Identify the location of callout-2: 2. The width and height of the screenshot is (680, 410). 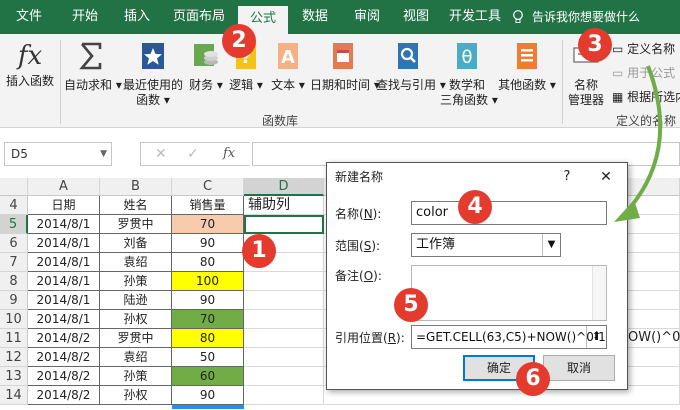
(239, 41).